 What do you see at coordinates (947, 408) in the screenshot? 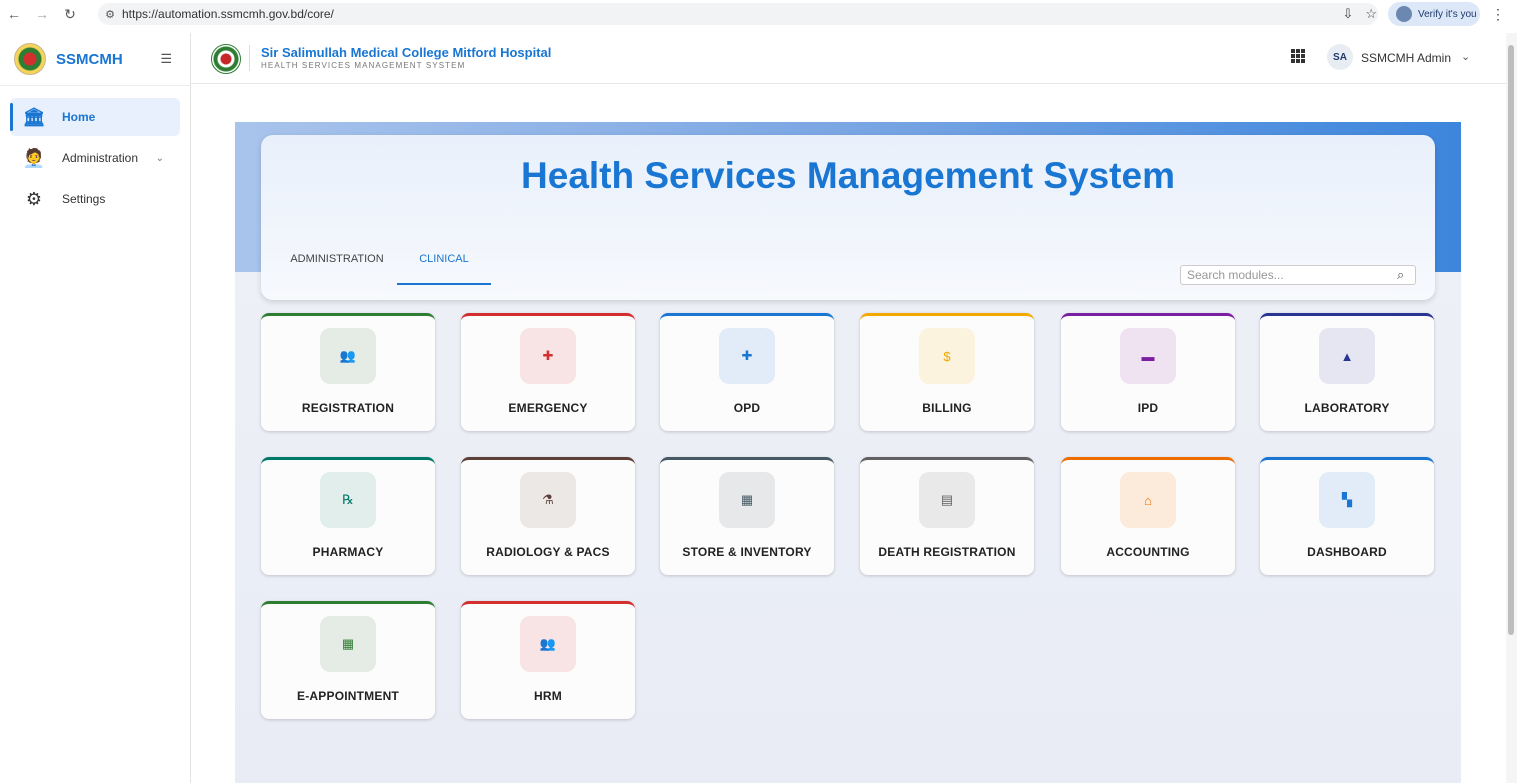
I see `module-label: BILLING` at bounding box center [947, 408].